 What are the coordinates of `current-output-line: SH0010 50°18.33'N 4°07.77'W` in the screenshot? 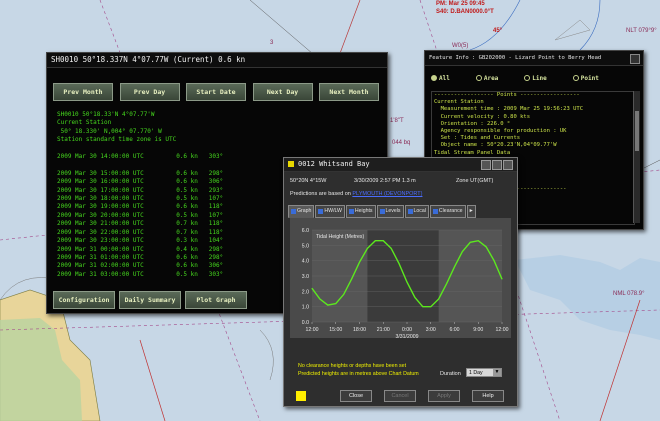 It's located at (106, 114).